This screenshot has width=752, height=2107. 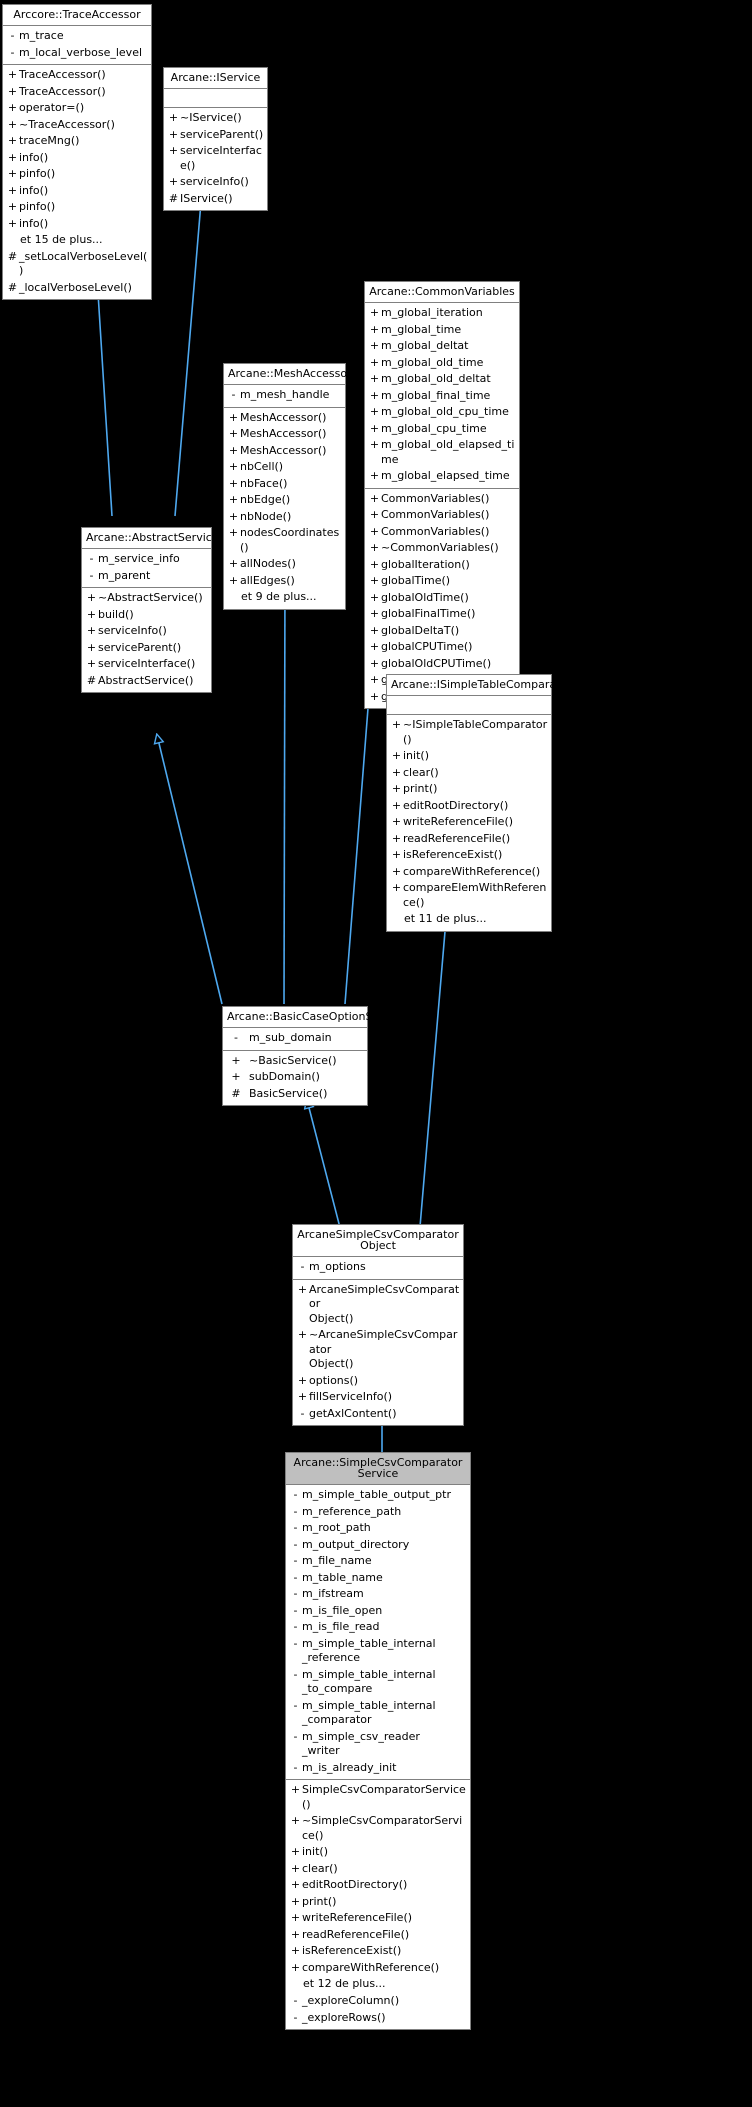 What do you see at coordinates (336, 1528) in the screenshot?
I see `member-name: m_root_path` at bounding box center [336, 1528].